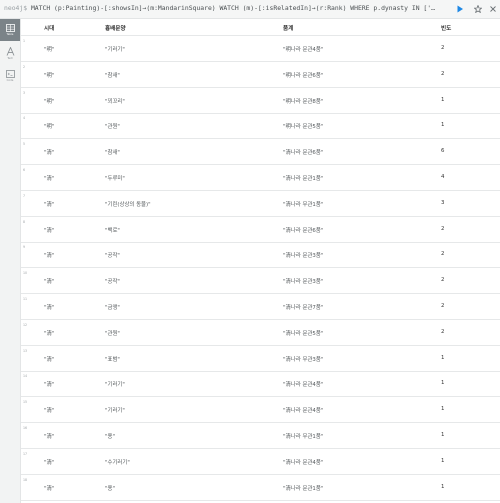 This screenshot has height=503, width=500. I want to click on cell-pattern: "꾀꼬리", so click(115, 101).